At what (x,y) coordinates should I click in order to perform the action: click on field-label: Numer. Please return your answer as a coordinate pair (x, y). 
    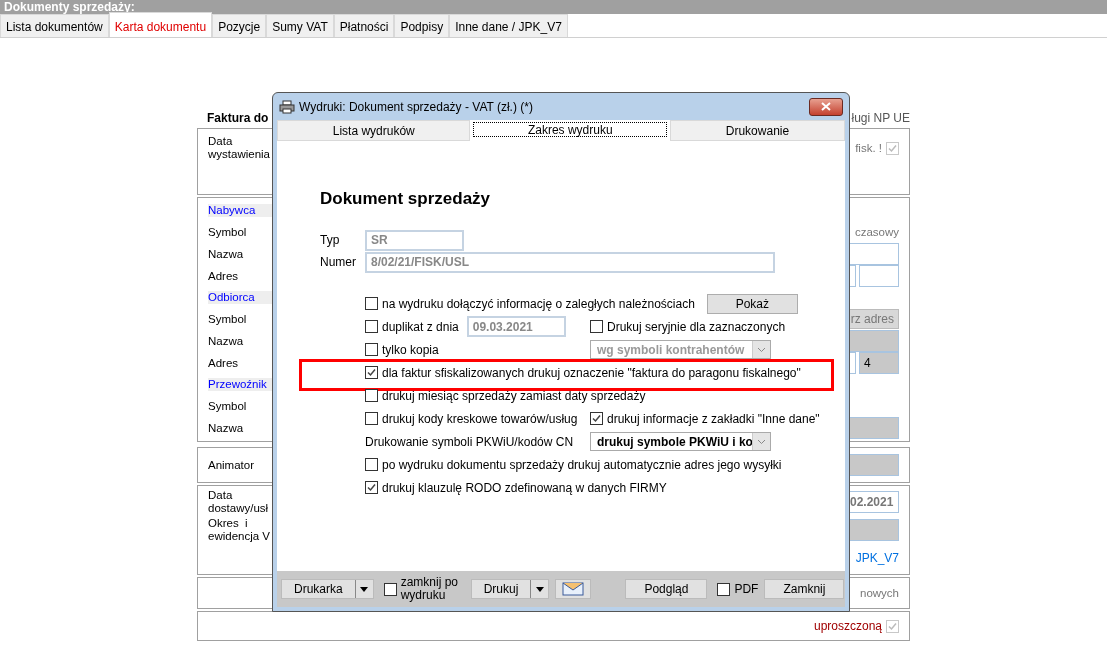
    Looking at the image, I should click on (338, 262).